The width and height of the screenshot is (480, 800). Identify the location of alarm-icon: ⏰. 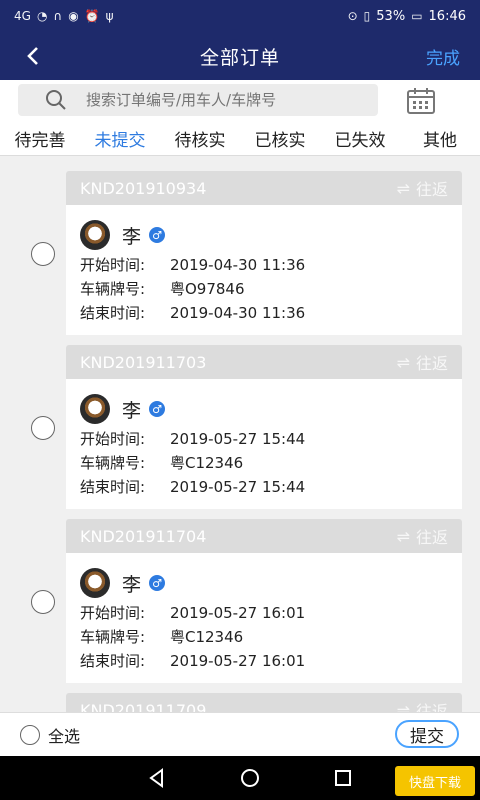
(92, 16).